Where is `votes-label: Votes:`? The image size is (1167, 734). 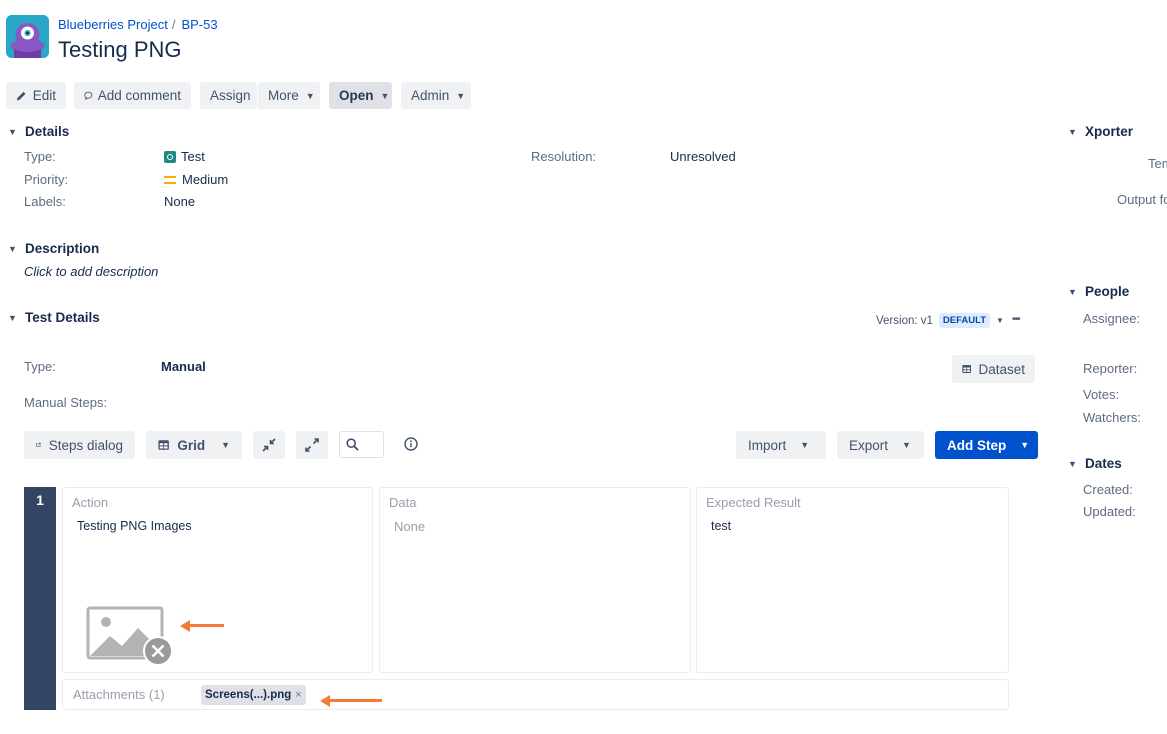
votes-label: Votes: is located at coordinates (1101, 394).